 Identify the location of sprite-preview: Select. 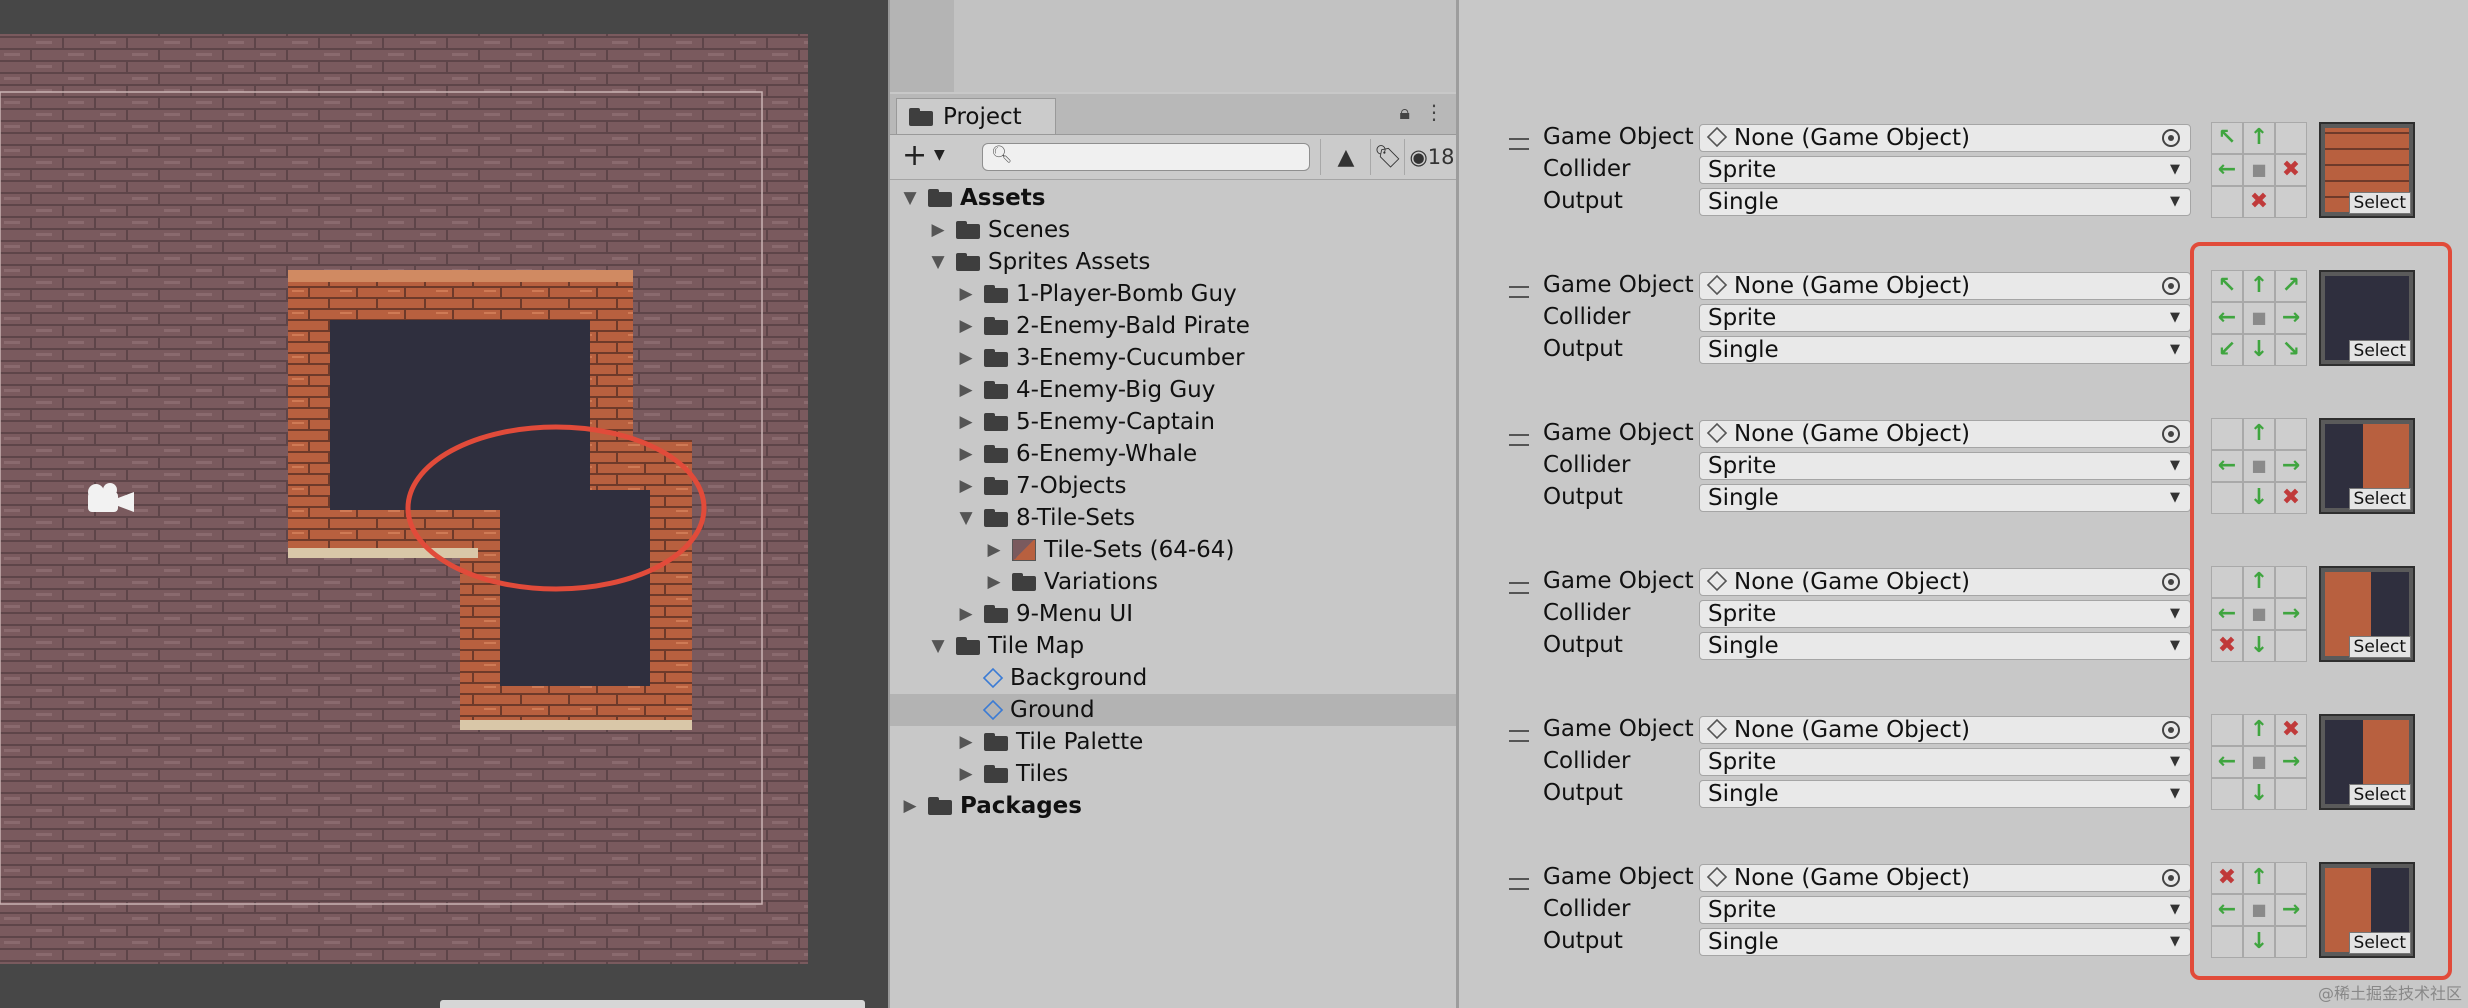
(2367, 170).